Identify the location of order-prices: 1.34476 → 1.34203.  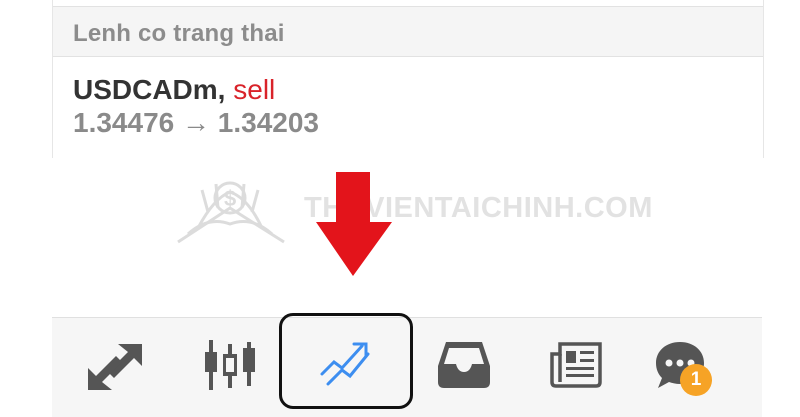
(196, 123).